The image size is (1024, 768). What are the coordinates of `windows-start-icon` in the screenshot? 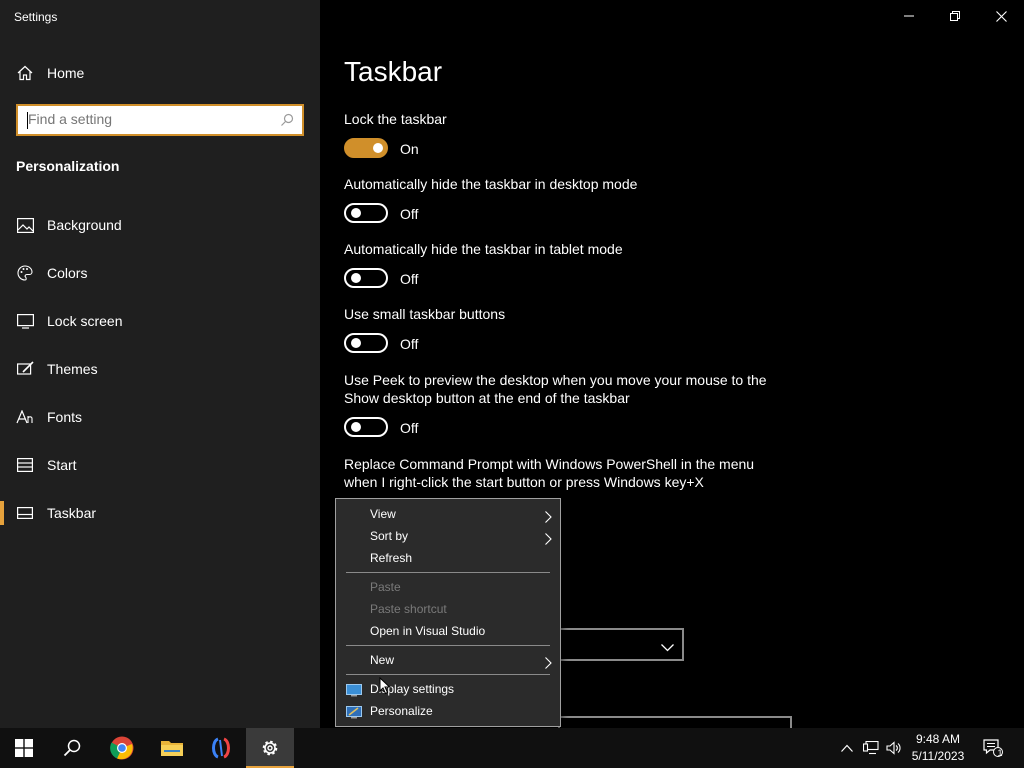 It's located at (24, 748).